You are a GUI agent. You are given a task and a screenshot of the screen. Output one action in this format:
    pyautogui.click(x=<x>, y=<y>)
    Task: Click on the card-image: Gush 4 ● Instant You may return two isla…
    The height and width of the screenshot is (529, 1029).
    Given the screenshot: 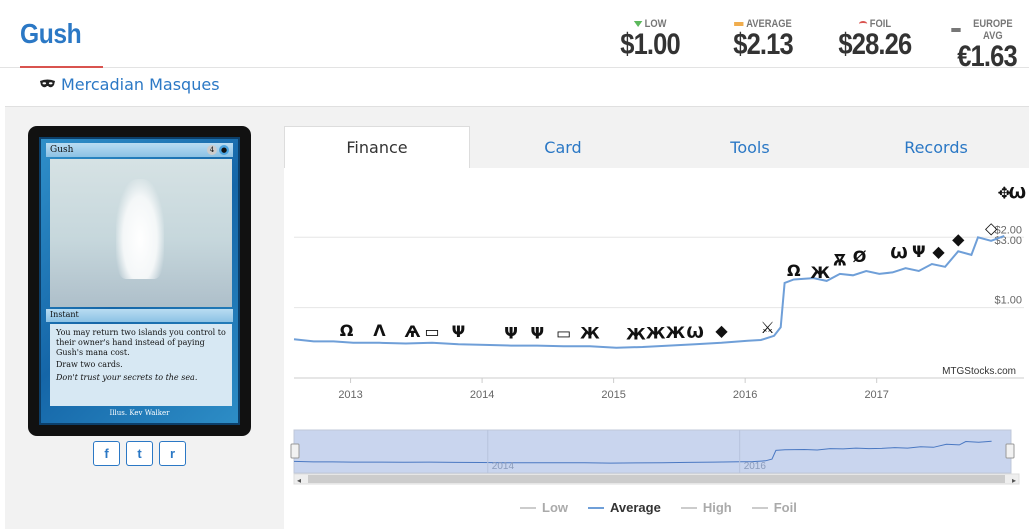 What is the action you would take?
    pyautogui.click(x=139, y=281)
    